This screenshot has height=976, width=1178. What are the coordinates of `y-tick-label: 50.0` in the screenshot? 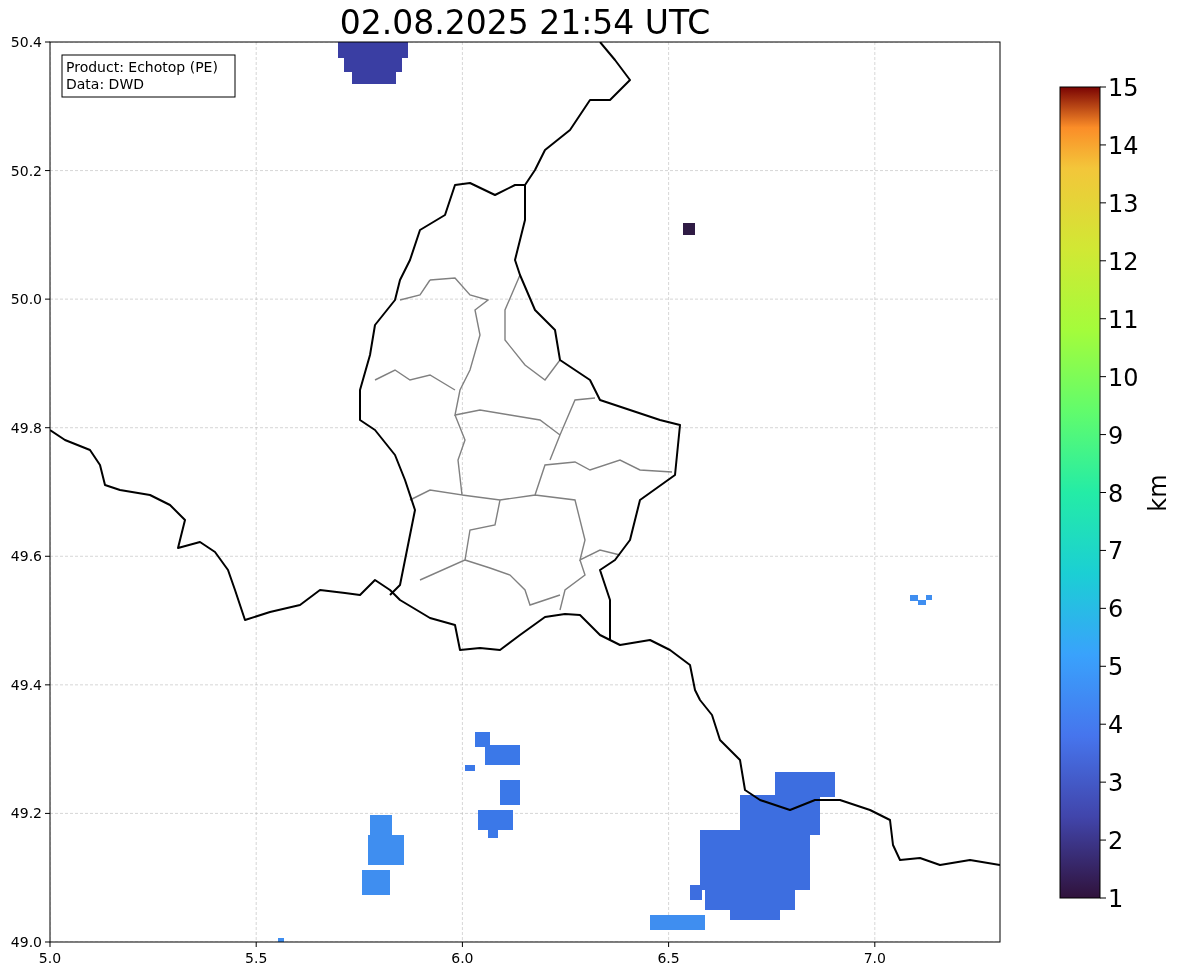 It's located at (26, 299).